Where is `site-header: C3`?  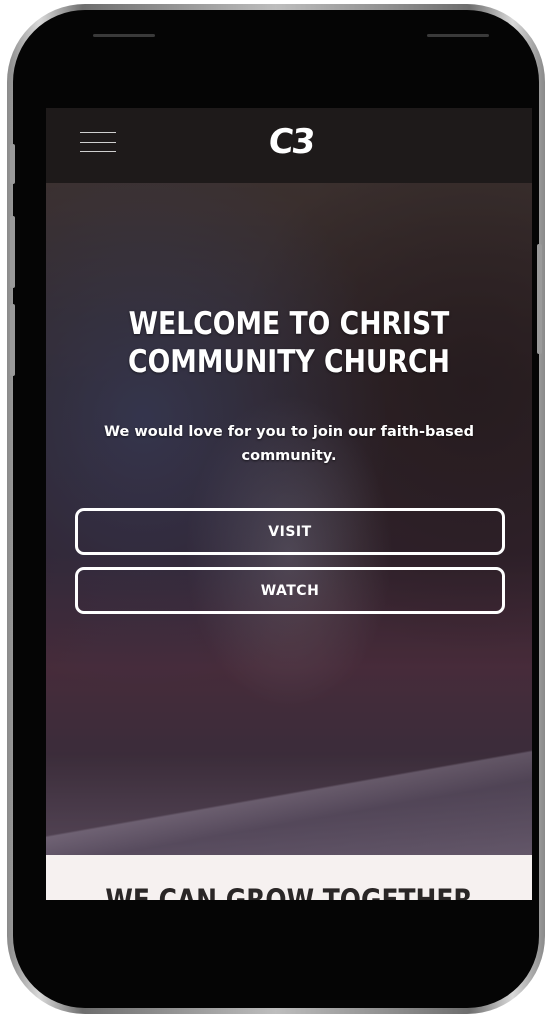 site-header: C3 is located at coordinates (289, 145).